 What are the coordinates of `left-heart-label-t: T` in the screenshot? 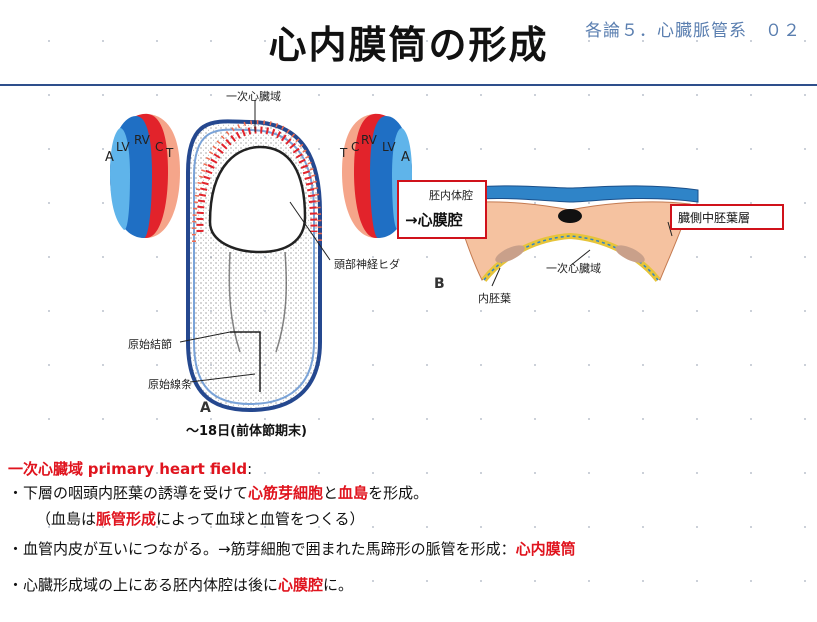 It's located at (170, 153).